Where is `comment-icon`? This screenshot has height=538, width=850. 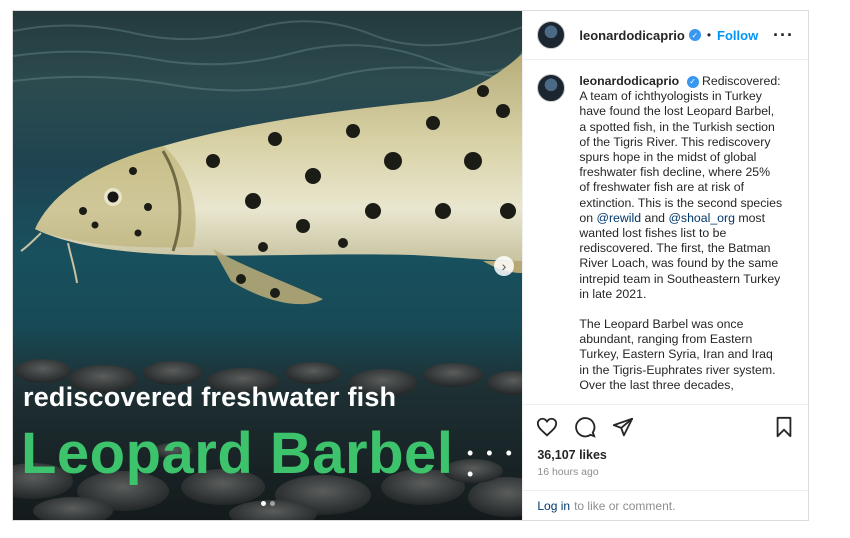
comment-icon is located at coordinates (585, 427).